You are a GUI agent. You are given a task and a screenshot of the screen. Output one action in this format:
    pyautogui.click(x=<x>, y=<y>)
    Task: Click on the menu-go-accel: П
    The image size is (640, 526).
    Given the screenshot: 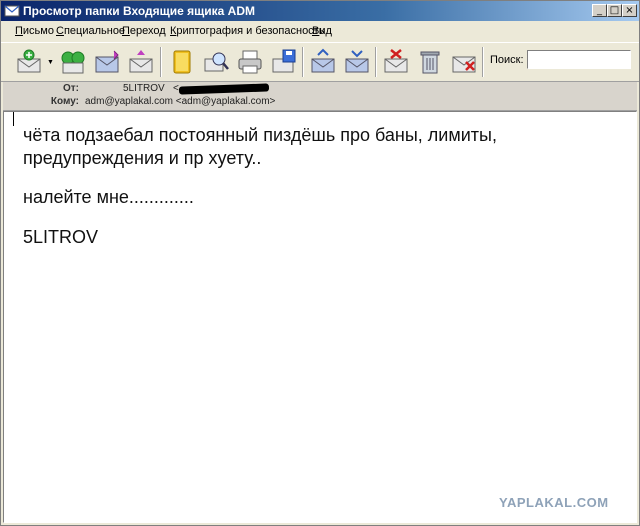 What is the action you would take?
    pyautogui.click(x=126, y=31)
    